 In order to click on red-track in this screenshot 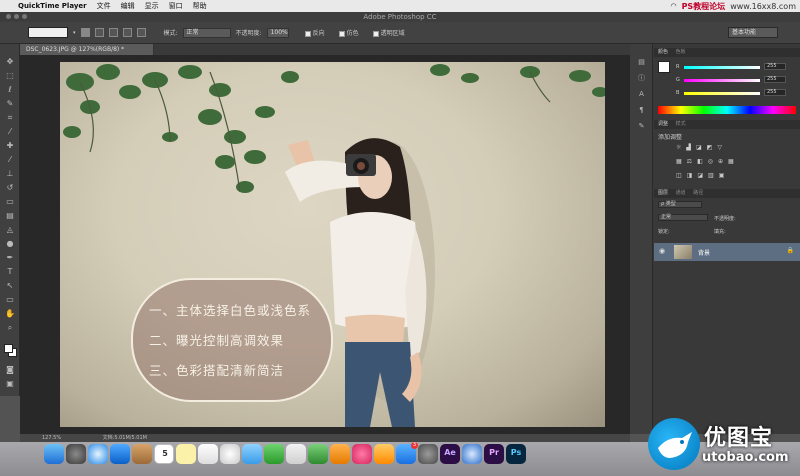, I will do `click(722, 67)`.